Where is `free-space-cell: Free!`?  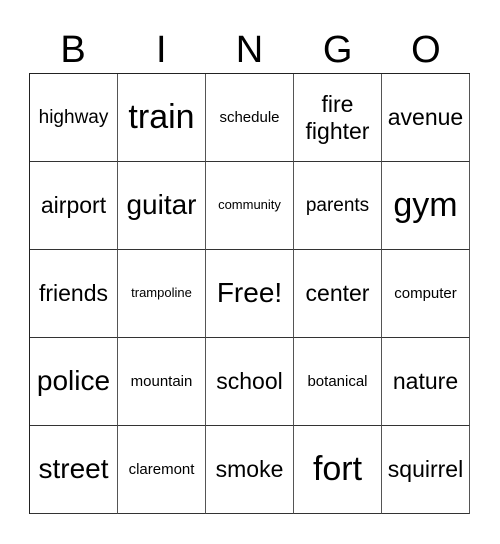 free-space-cell: Free! is located at coordinates (250, 294).